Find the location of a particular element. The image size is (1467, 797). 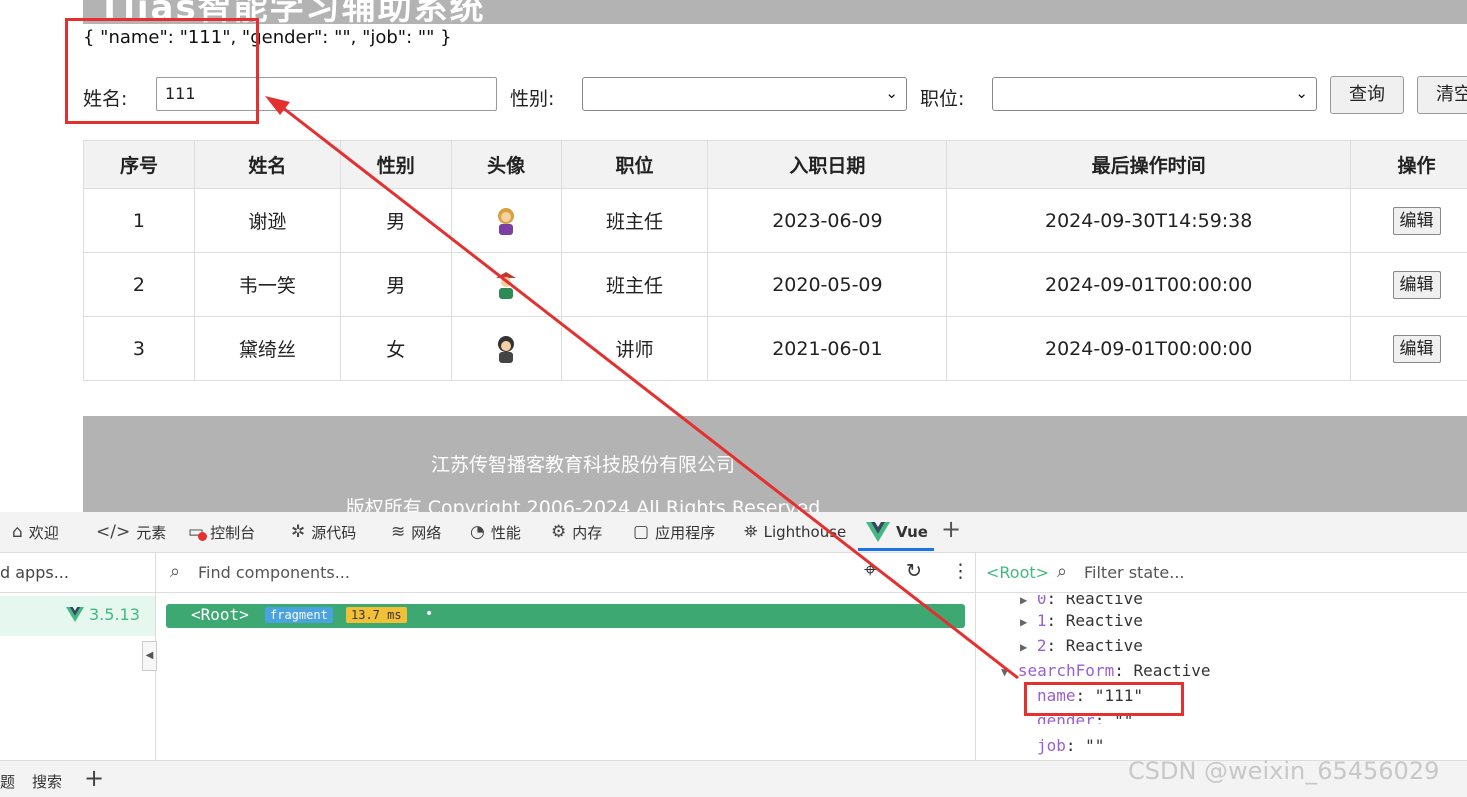

query-button: 查询 is located at coordinates (1367, 95).